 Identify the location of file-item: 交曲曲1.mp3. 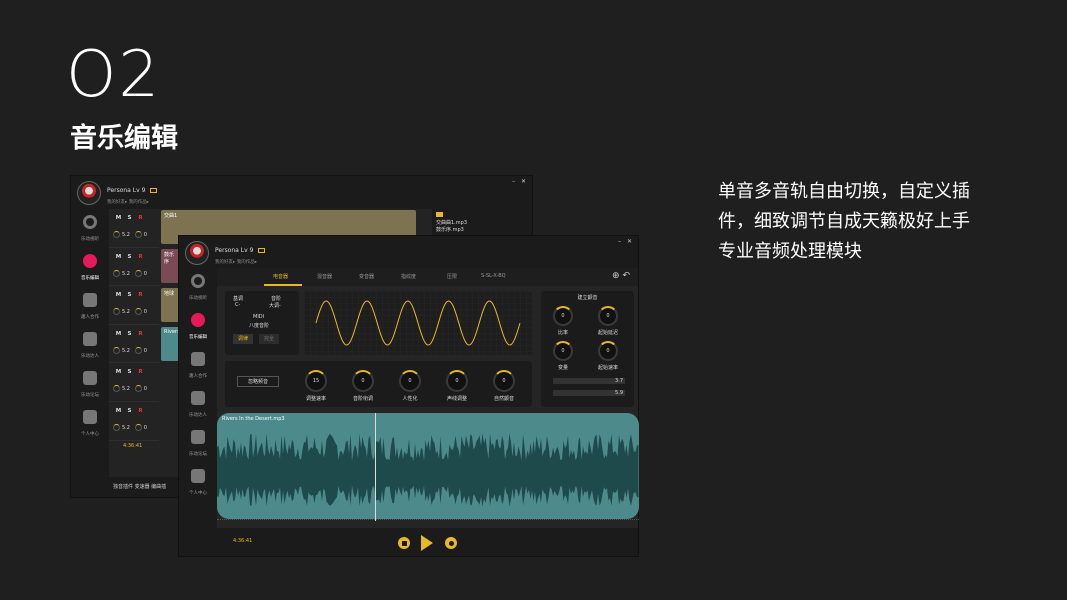
(451, 223).